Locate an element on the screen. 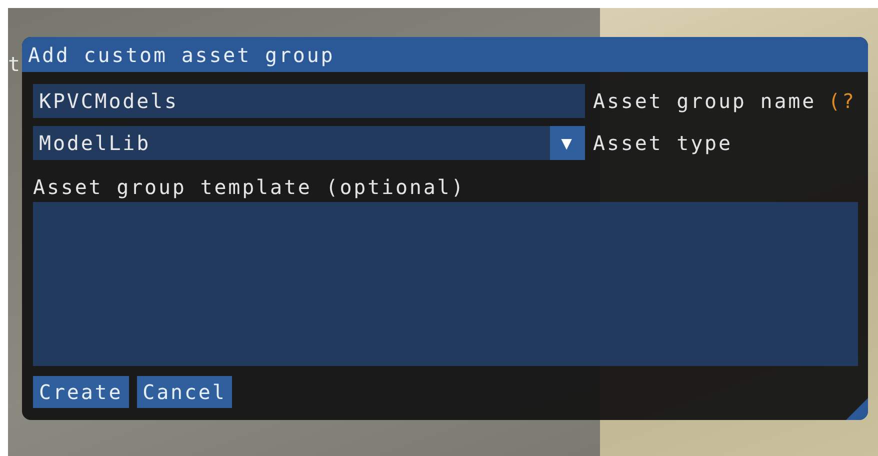 This screenshot has width=878, height=456. name-input-field: KPVCModels is located at coordinates (309, 101).